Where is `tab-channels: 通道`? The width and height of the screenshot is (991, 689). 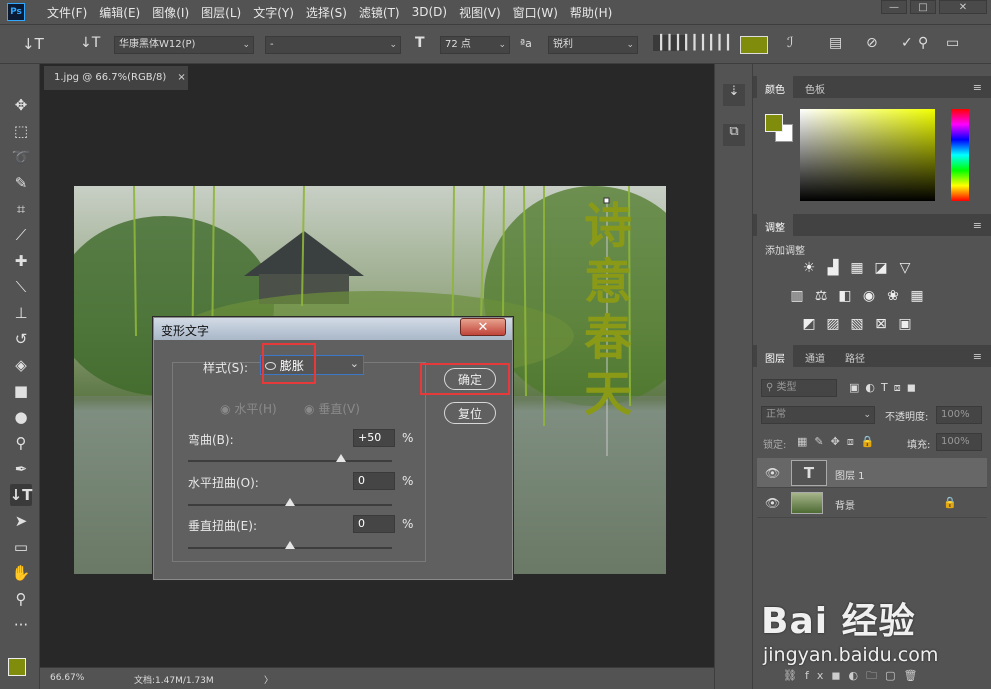 tab-channels: 通道 is located at coordinates (815, 356).